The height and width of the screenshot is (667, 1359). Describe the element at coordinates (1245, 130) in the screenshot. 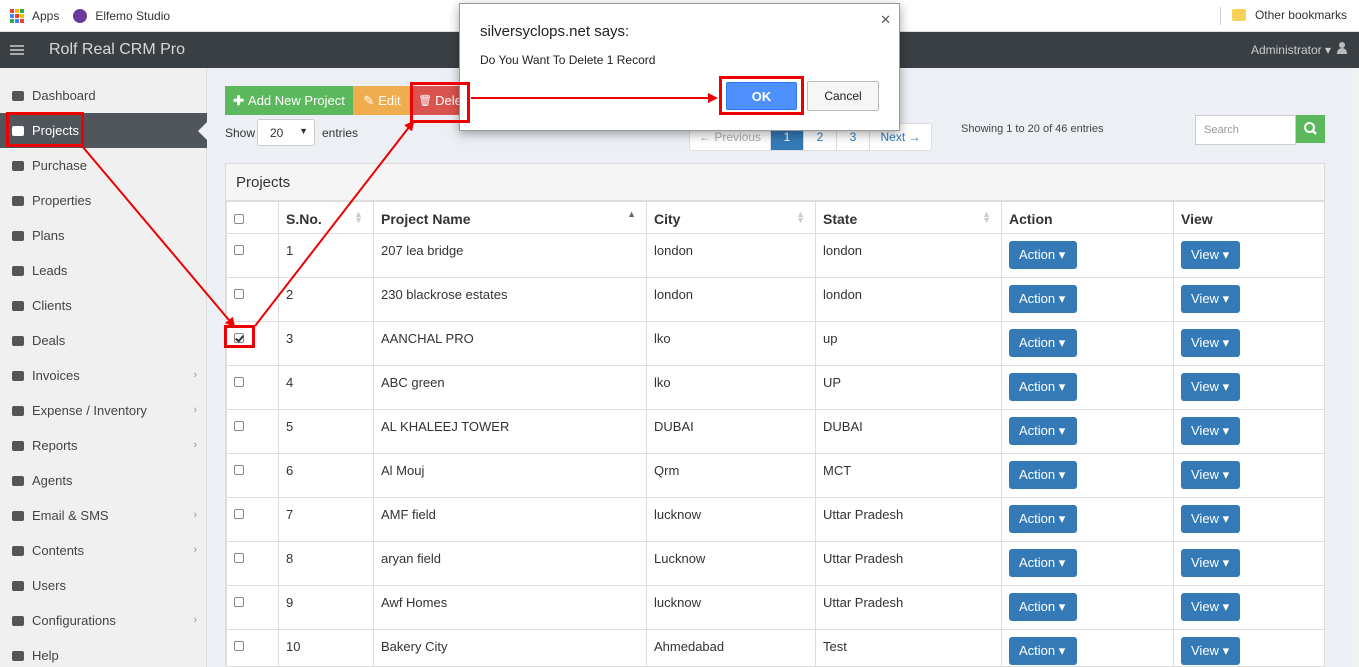

I see `search-input: Search` at that location.